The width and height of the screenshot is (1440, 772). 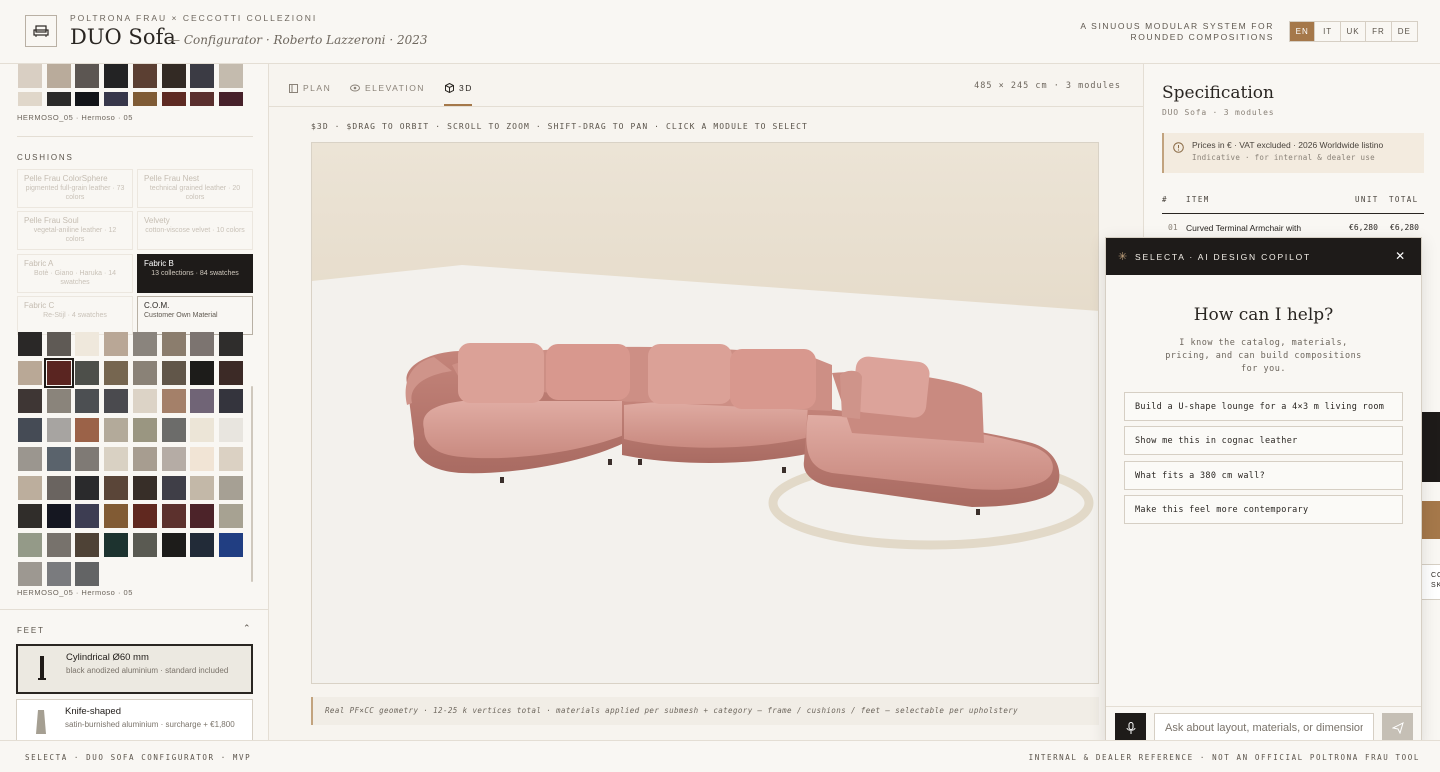 What do you see at coordinates (1263, 475) in the screenshot?
I see `suggestion-380-wall: What fits a 380 cm wall?` at bounding box center [1263, 475].